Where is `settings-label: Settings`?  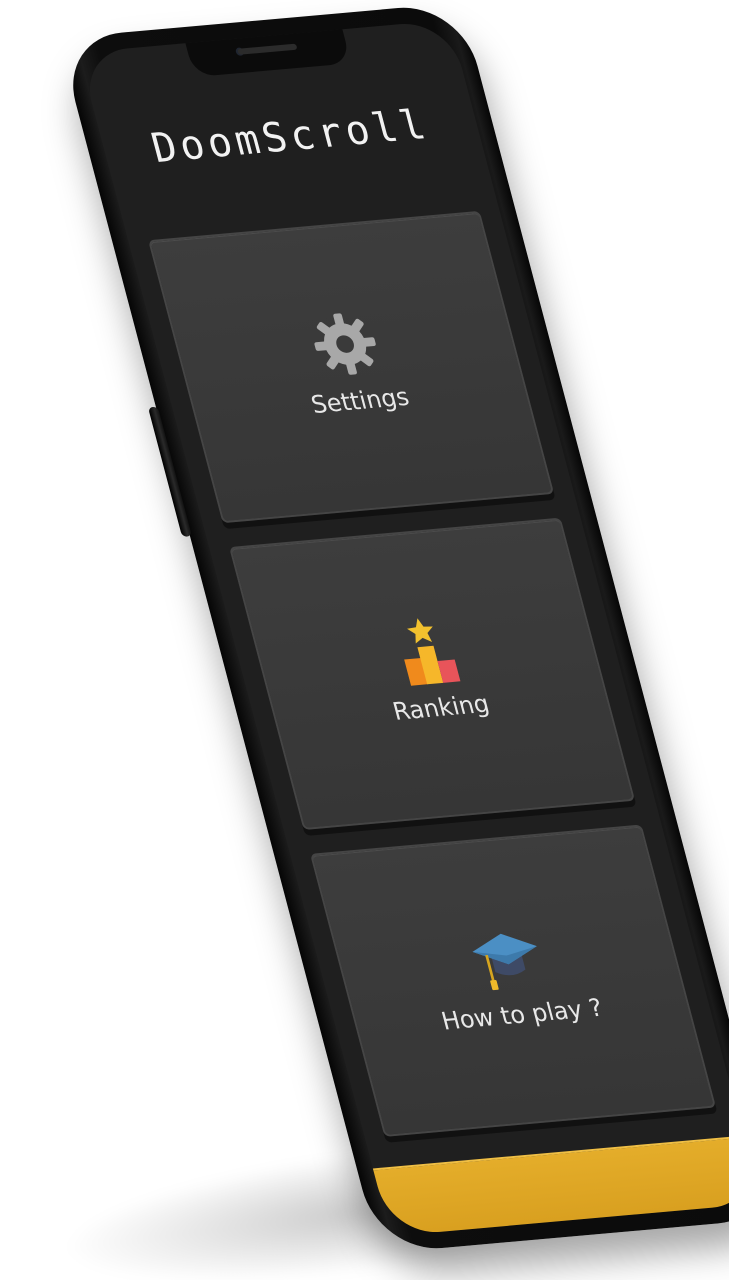
settings-label: Settings is located at coordinates (360, 401).